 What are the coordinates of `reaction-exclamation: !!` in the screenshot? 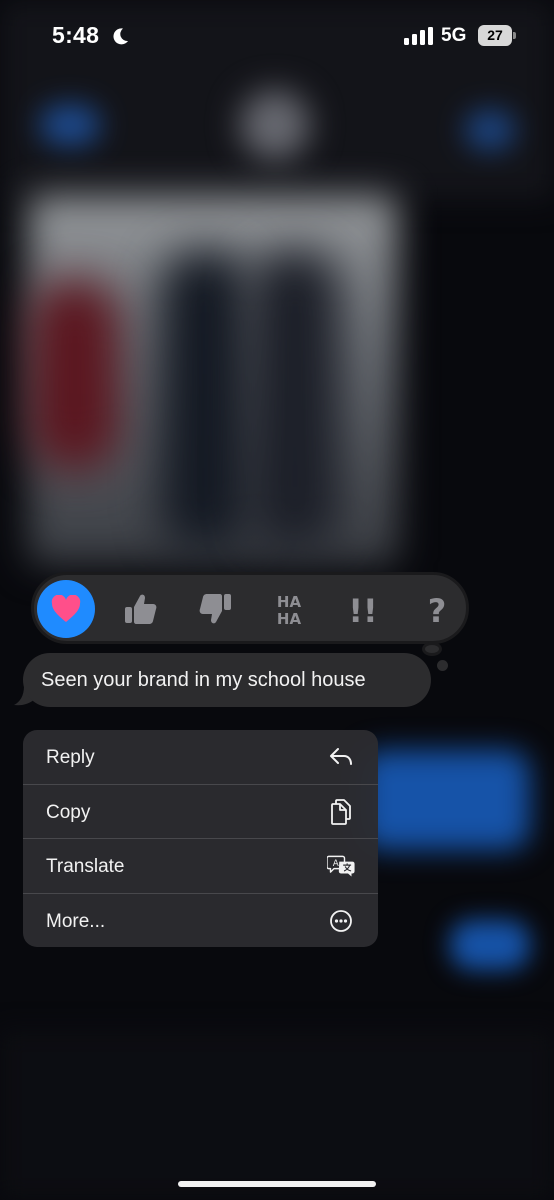 It's located at (363, 609).